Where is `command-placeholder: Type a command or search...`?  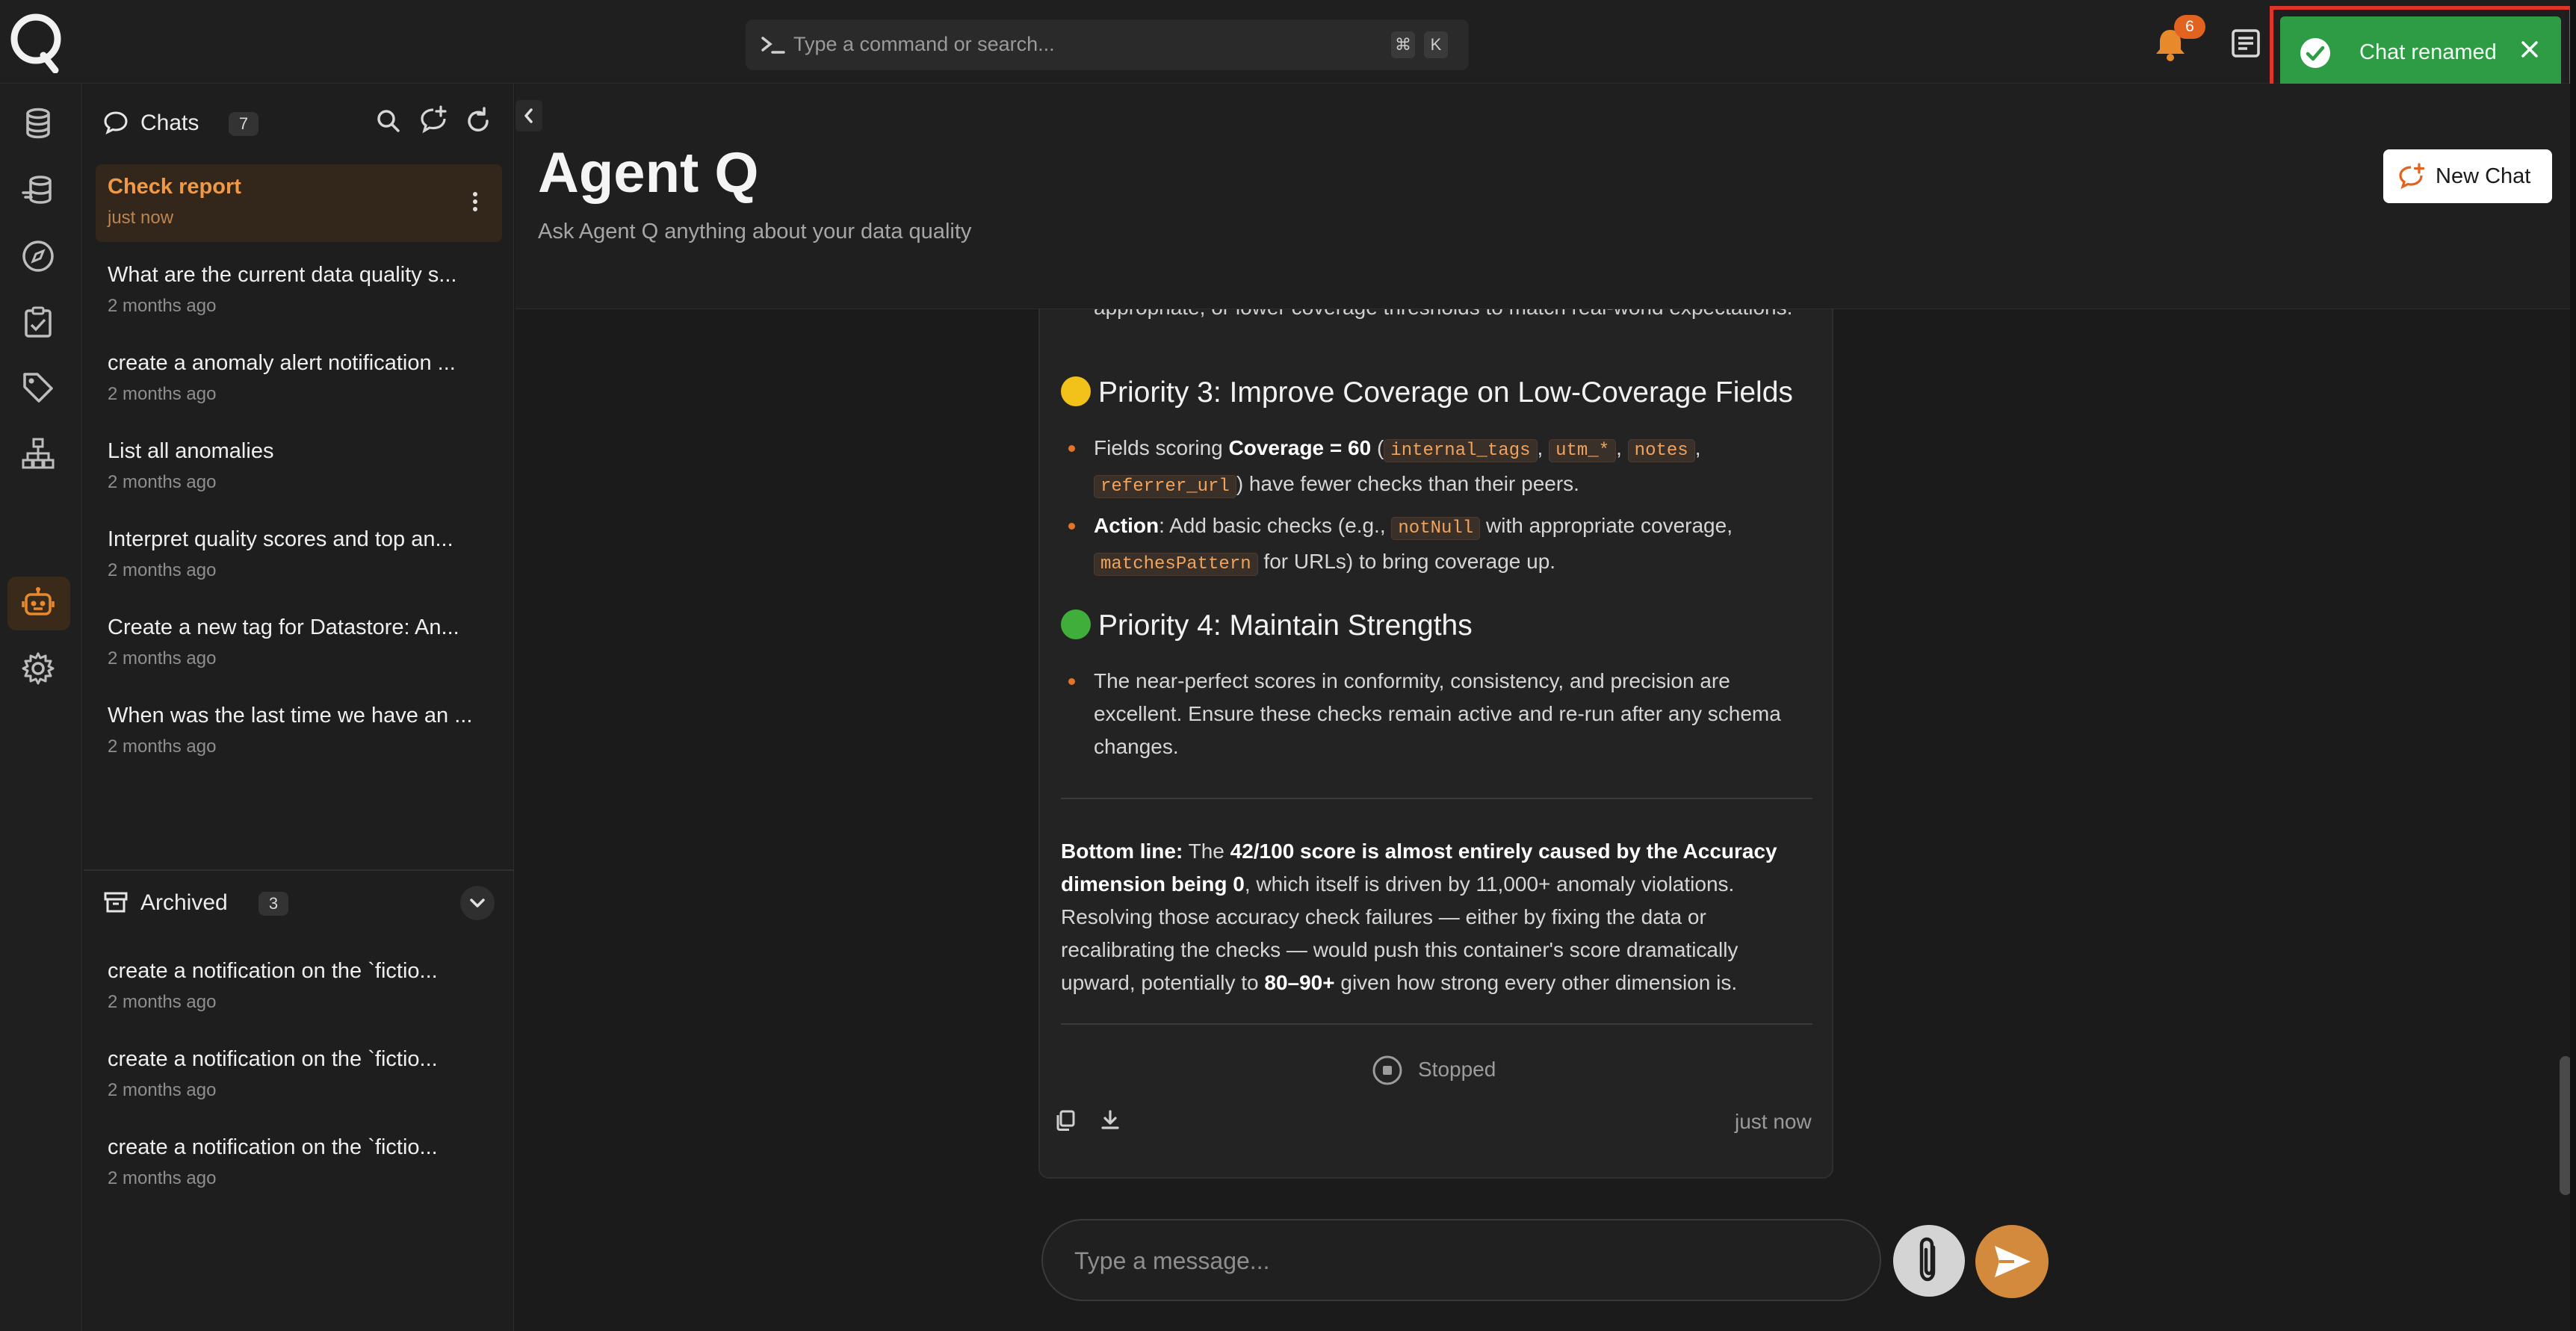 command-placeholder: Type a command or search... is located at coordinates (924, 44).